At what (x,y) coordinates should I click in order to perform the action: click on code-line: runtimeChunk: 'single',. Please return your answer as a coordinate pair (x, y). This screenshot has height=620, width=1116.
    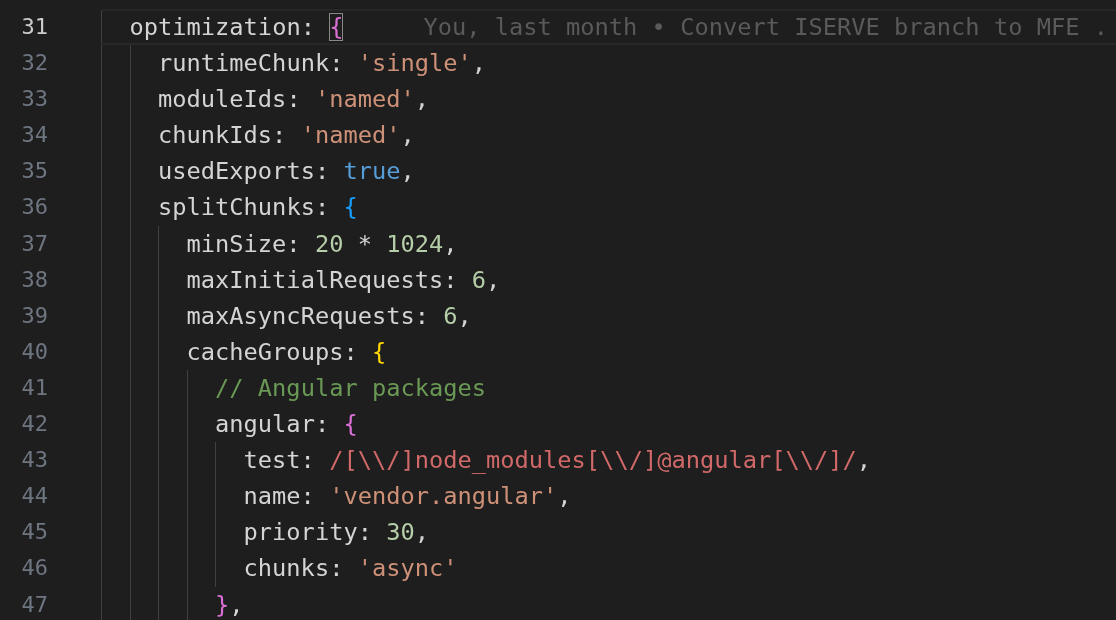
    Looking at the image, I should click on (322, 64).